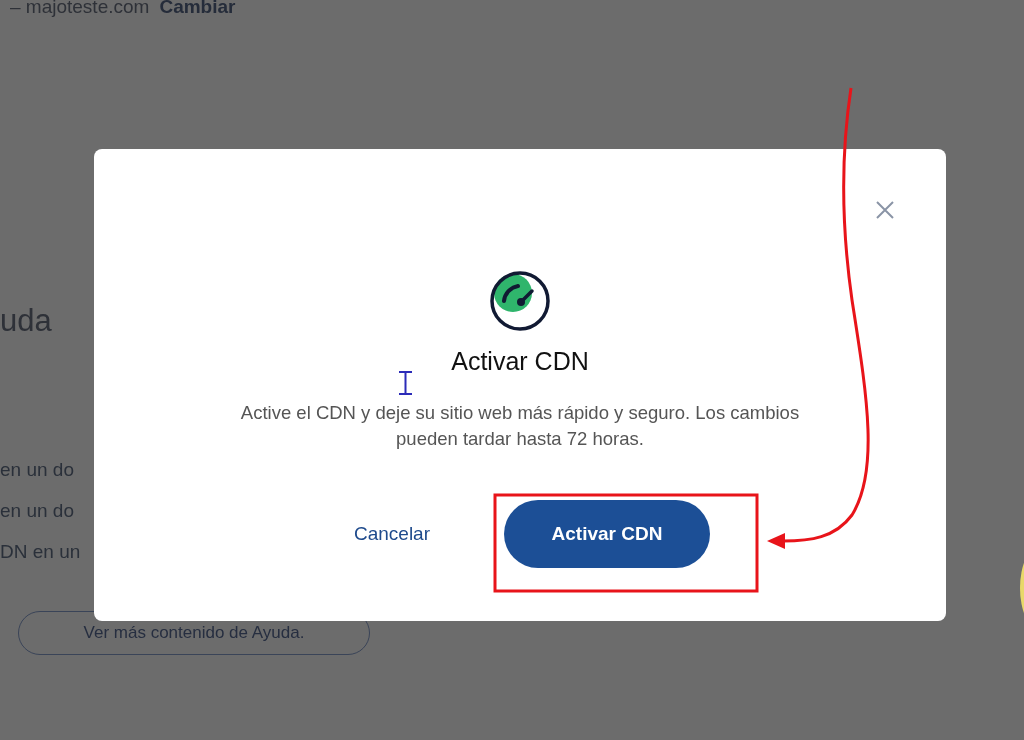  Describe the element at coordinates (26, 321) in the screenshot. I see `section-heading: uda` at that location.